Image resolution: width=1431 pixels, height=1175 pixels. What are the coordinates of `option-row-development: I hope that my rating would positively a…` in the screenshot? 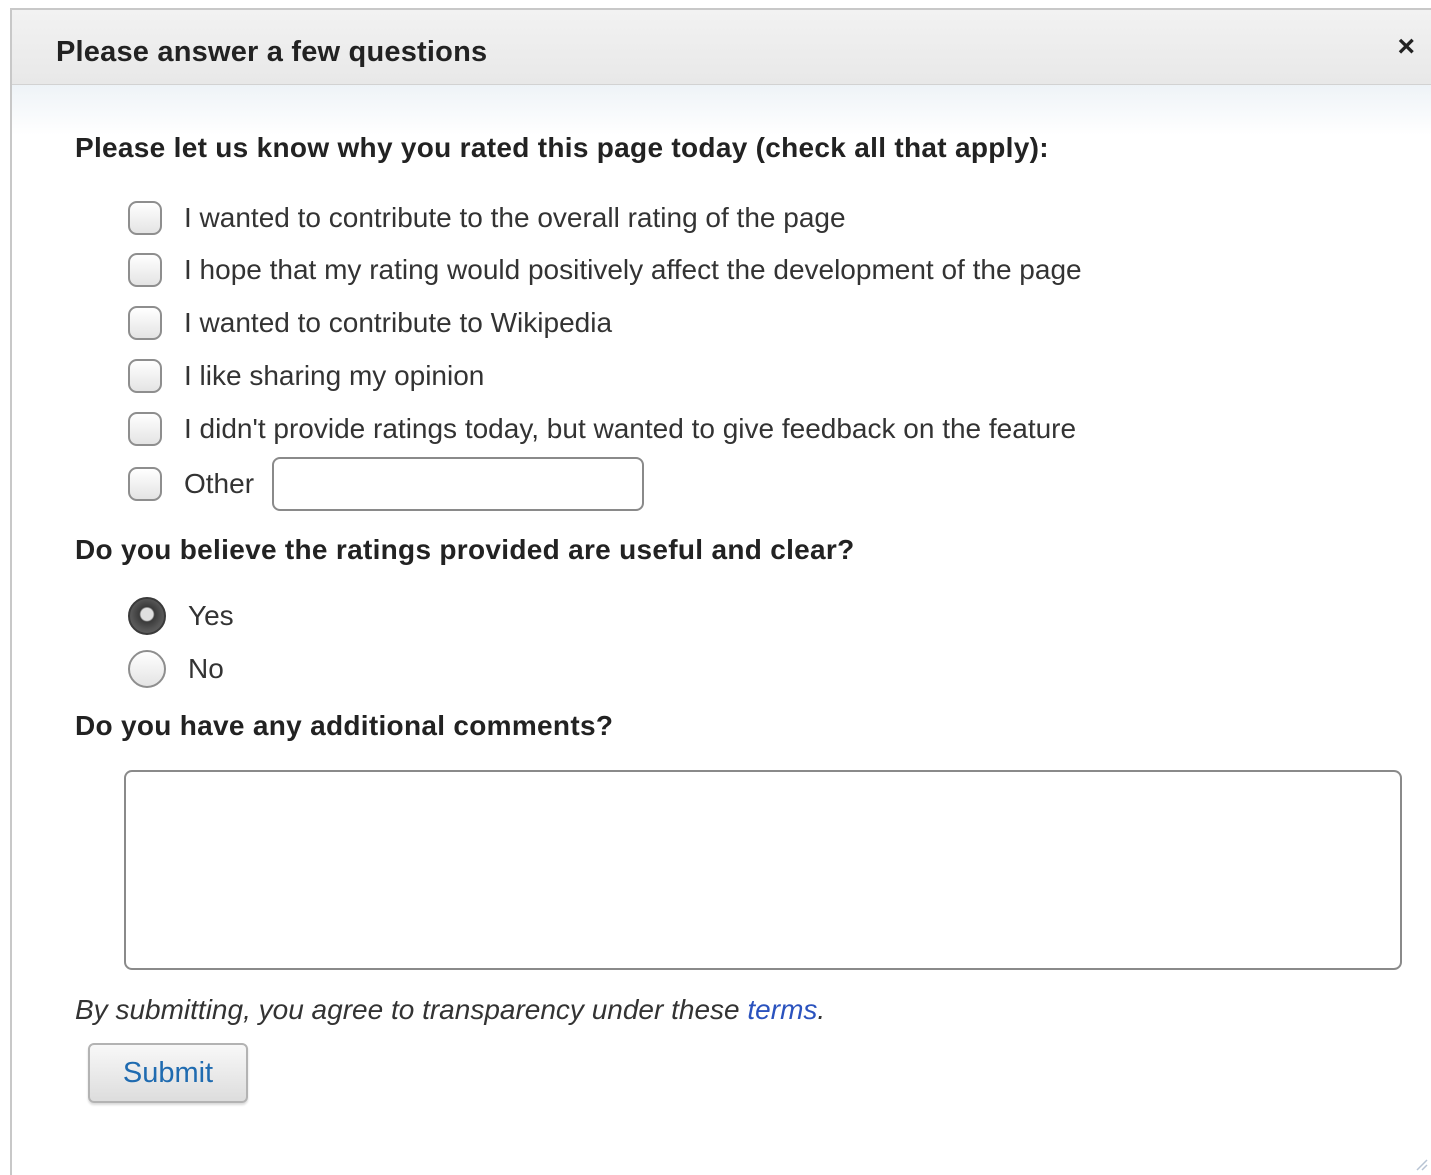 It's located at (605, 270).